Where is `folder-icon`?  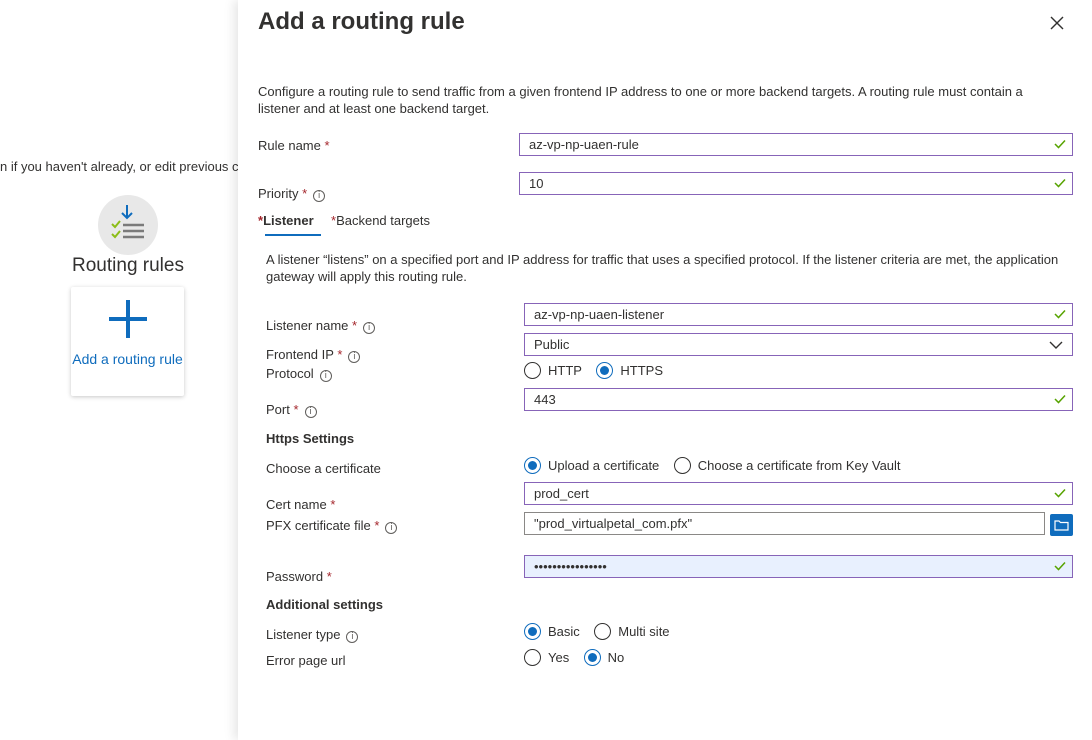
folder-icon is located at coordinates (1061, 525).